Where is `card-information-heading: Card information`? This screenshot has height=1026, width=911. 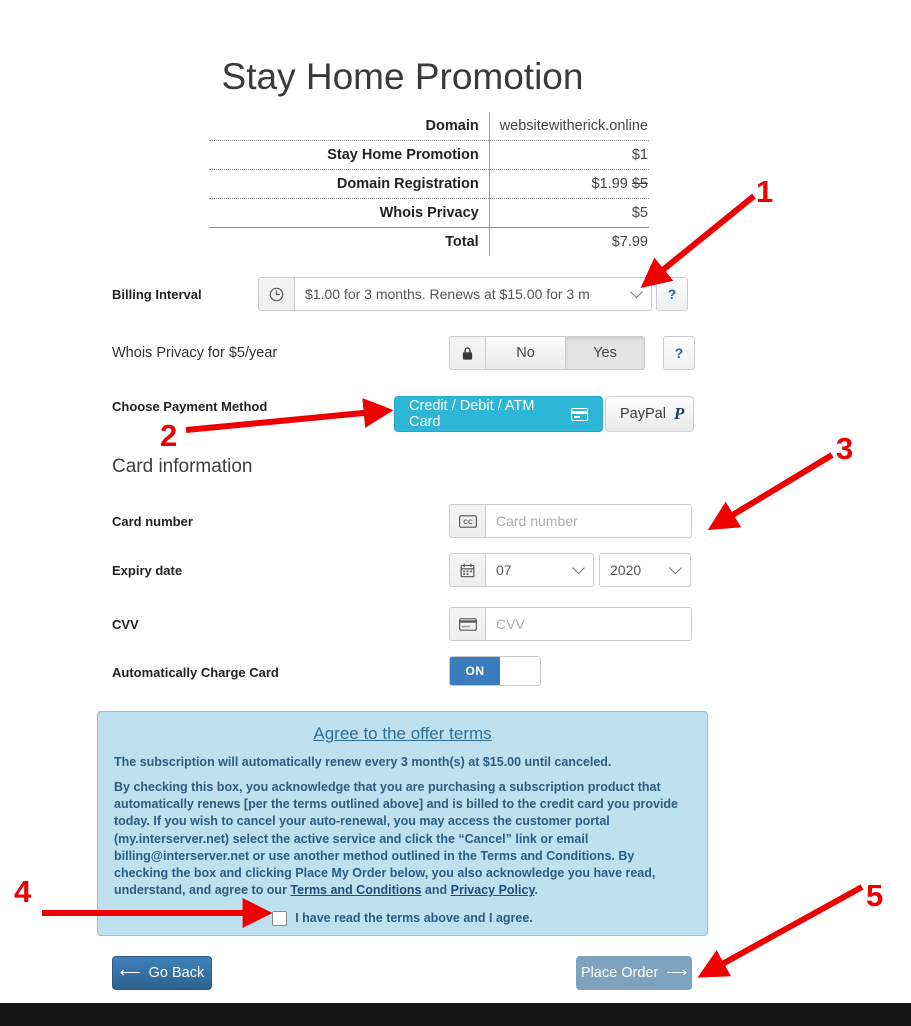
card-information-heading: Card information is located at coordinates (182, 466).